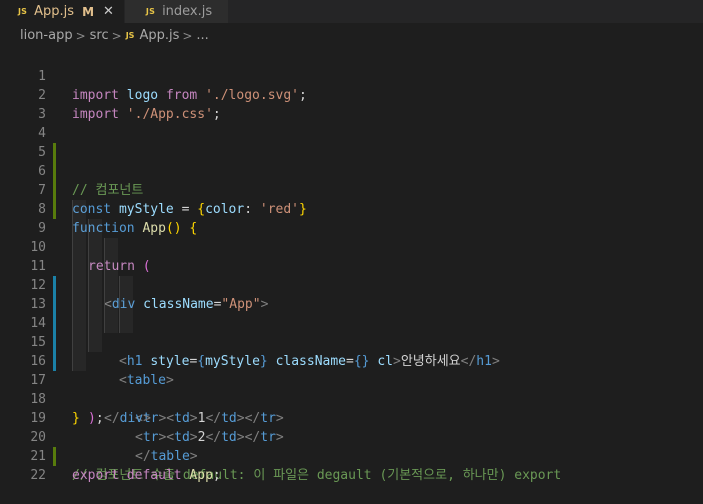  Describe the element at coordinates (38, 475) in the screenshot. I see `line-number: 22` at that location.